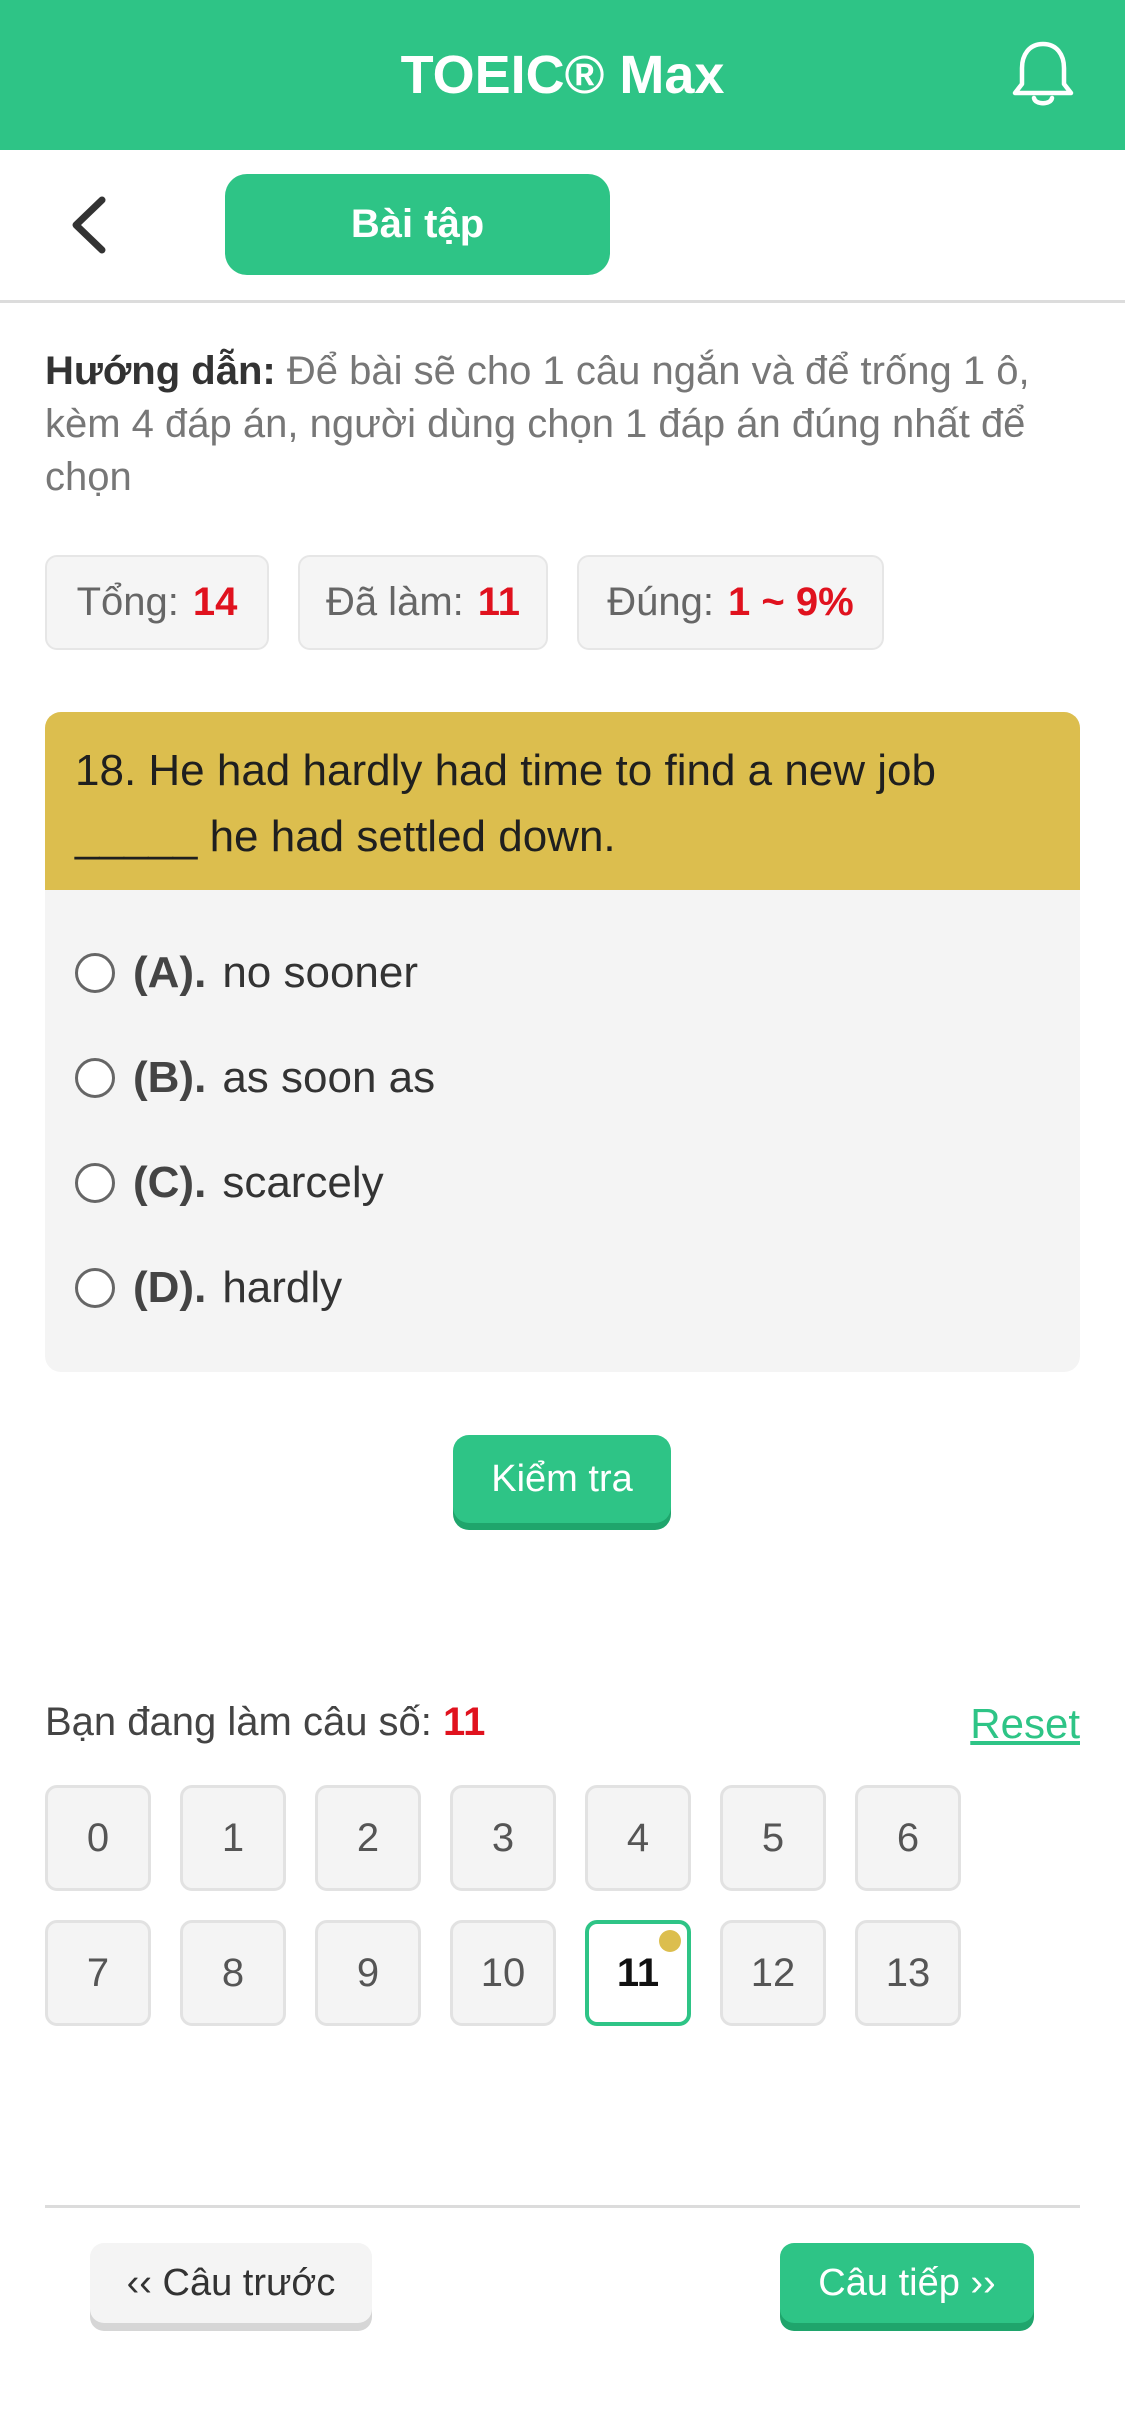  I want to click on current-question-label: Bạn đang làm câu số:, so click(238, 1722).